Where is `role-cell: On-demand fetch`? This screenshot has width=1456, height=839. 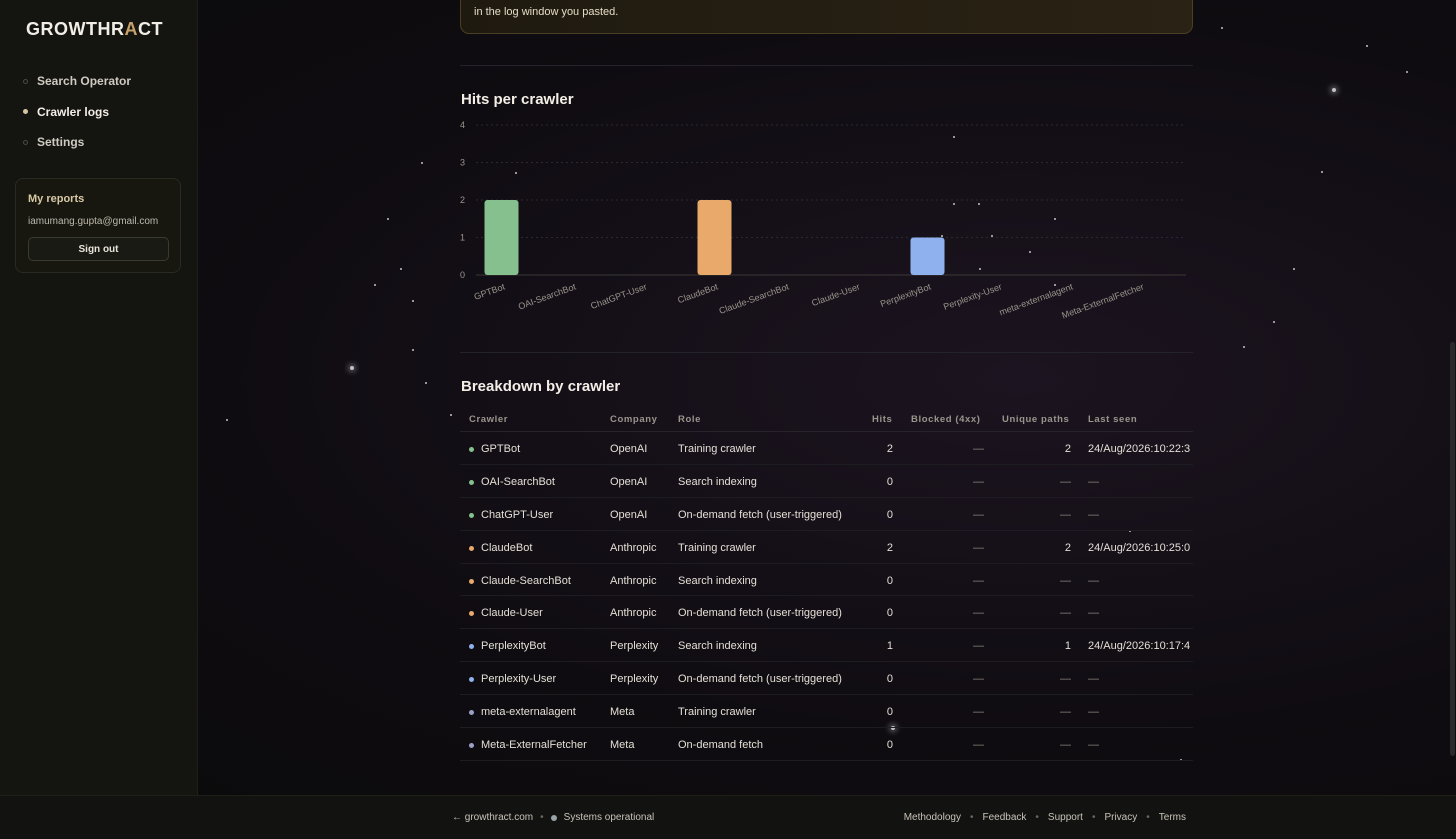
role-cell: On-demand fetch is located at coordinates (720, 745).